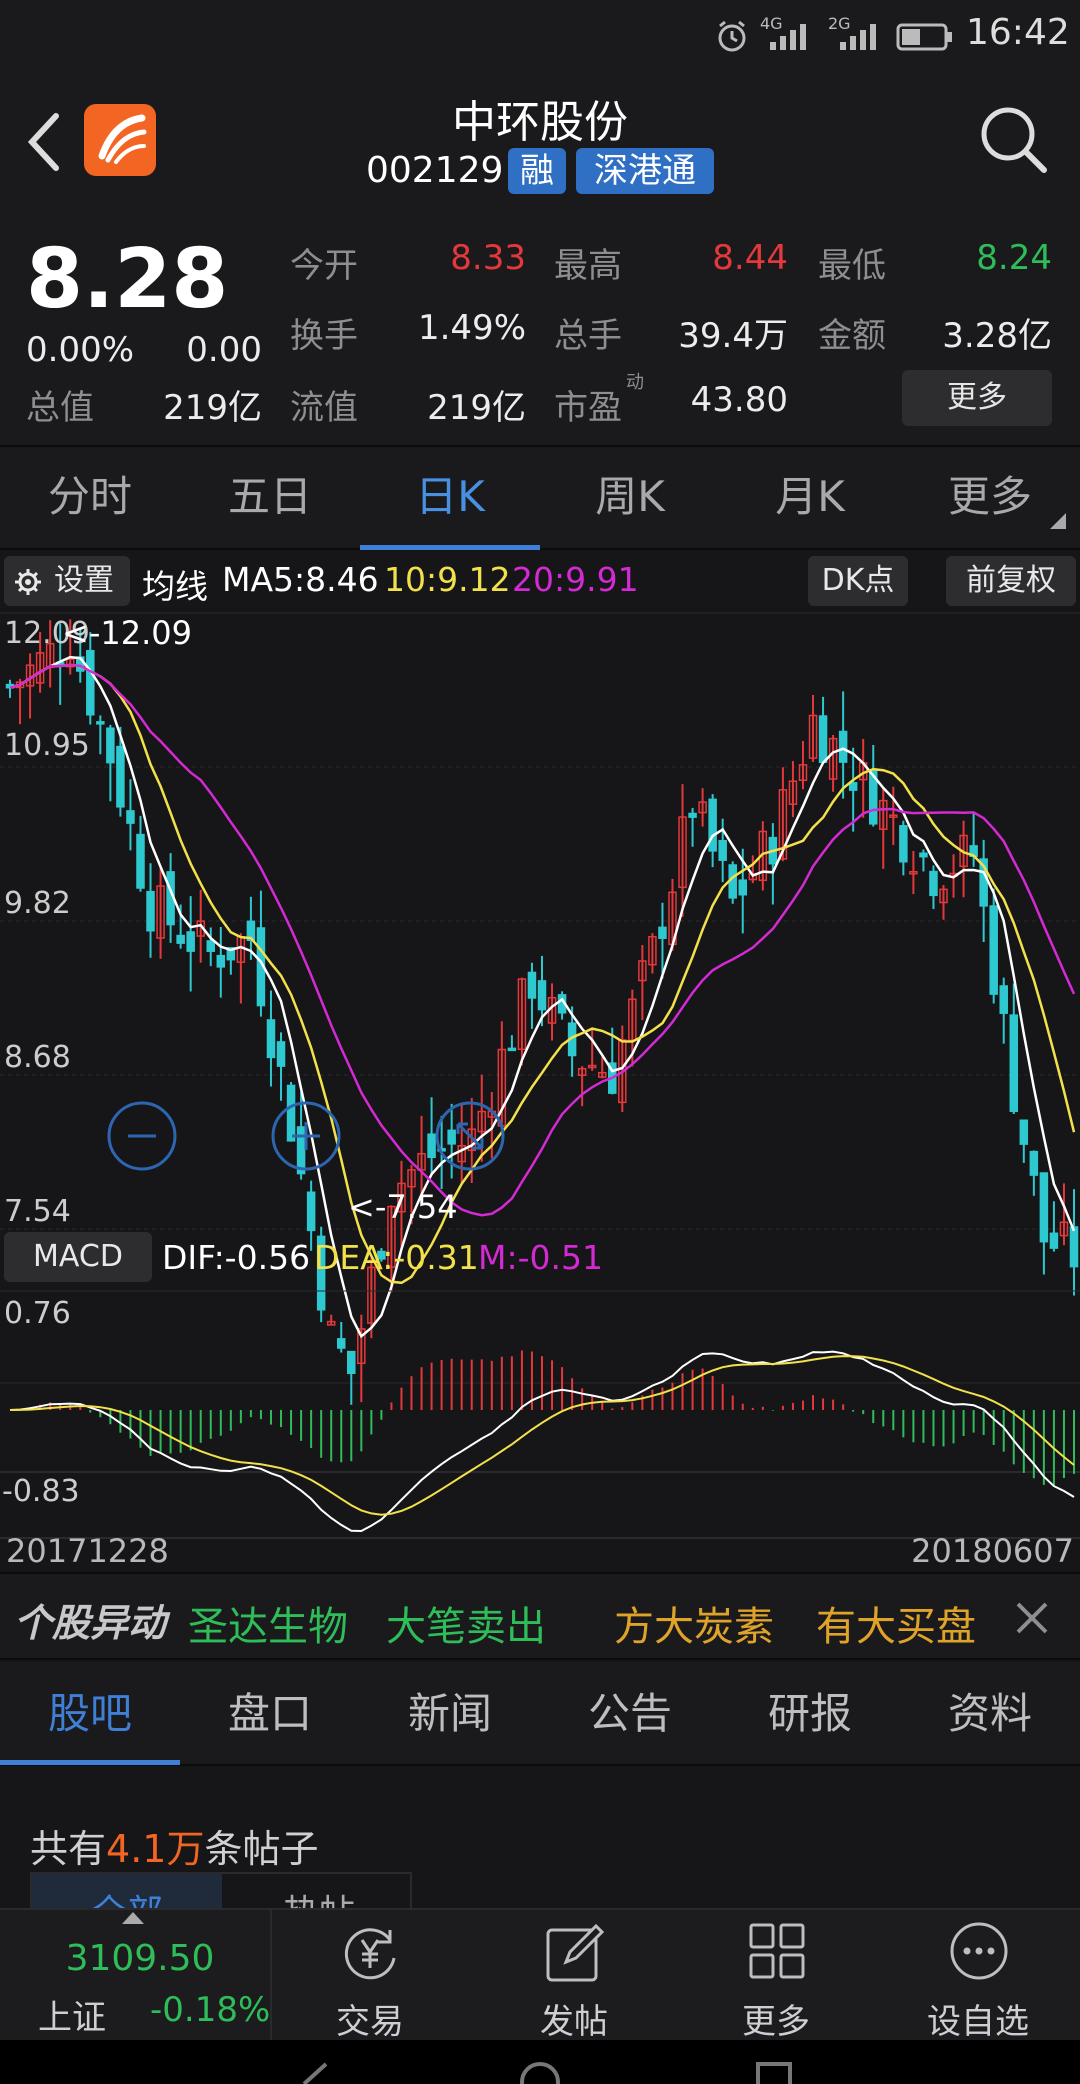 This screenshot has height=2084, width=1080. What do you see at coordinates (977, 398) in the screenshot?
I see `more-button: 更多` at bounding box center [977, 398].